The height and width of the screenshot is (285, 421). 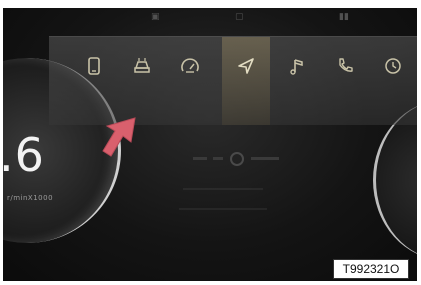 I want to click on vehicle-icon, so click(x=142, y=66).